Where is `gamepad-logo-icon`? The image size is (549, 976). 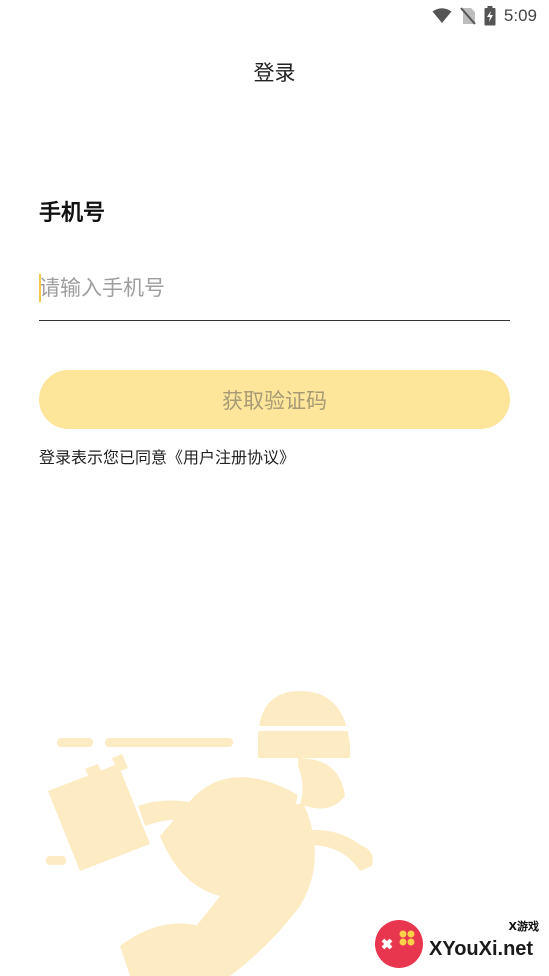 gamepad-logo-icon is located at coordinates (399, 944).